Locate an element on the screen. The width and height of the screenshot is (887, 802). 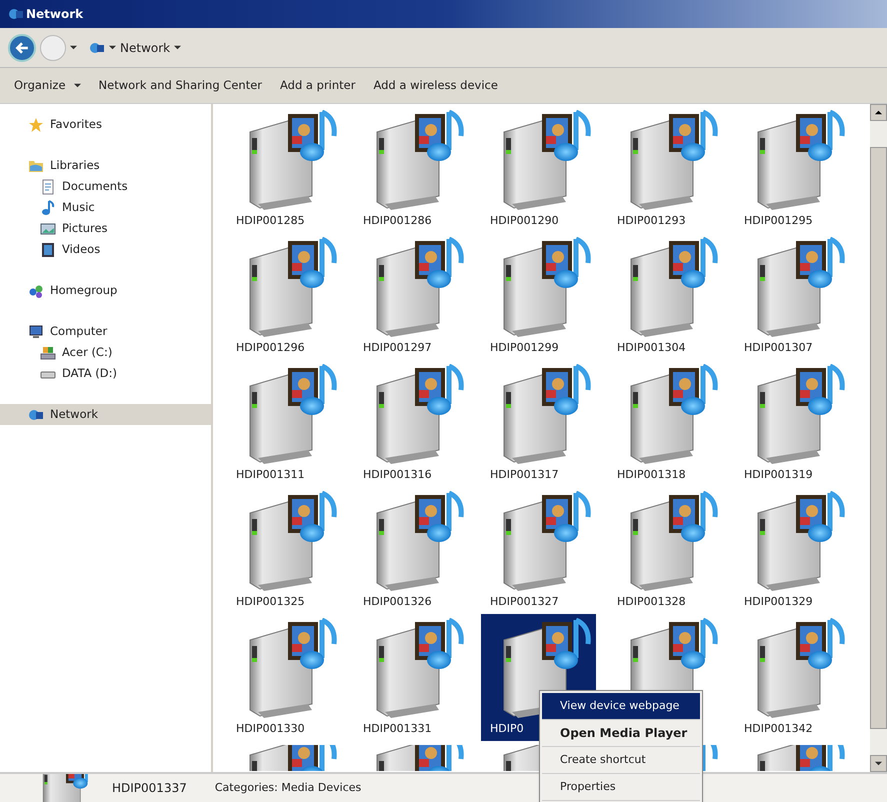
device-label: HDIP001293 is located at coordinates (651, 221).